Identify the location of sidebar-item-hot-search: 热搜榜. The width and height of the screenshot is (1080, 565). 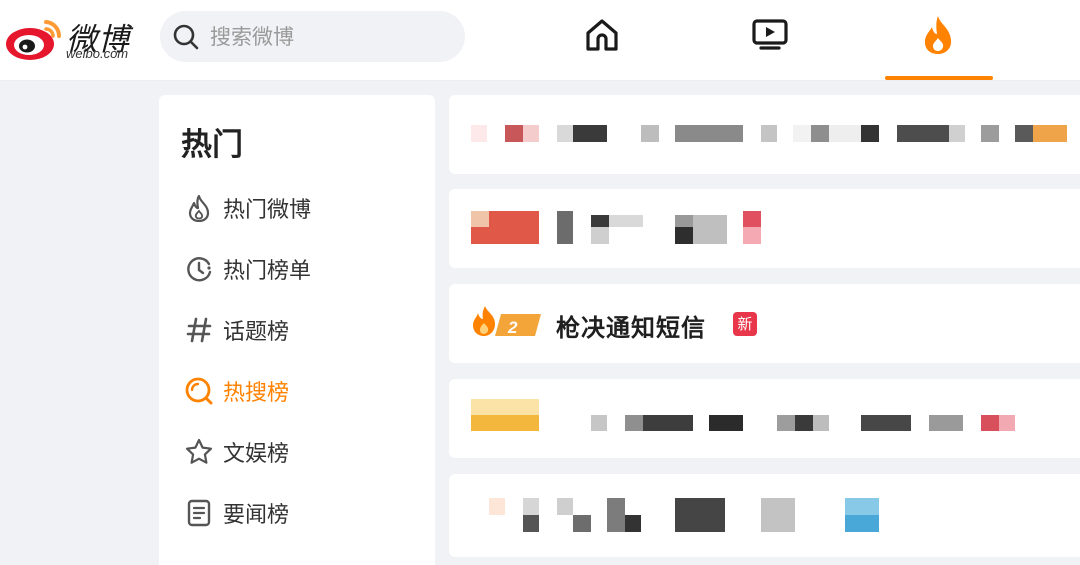
(303, 391).